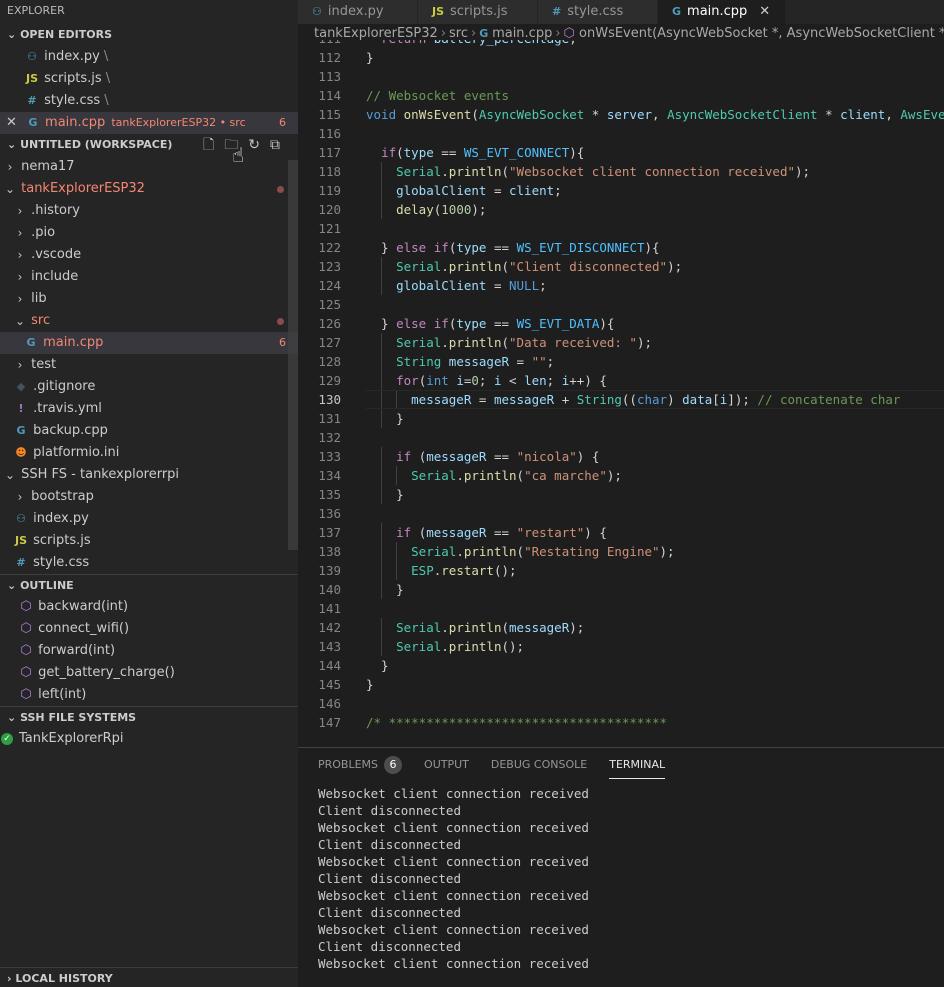 The width and height of the screenshot is (944, 987). I want to click on open-editor-item: ✕ G main.cpp tankExplorerESP32 • src 6, so click(149, 123).